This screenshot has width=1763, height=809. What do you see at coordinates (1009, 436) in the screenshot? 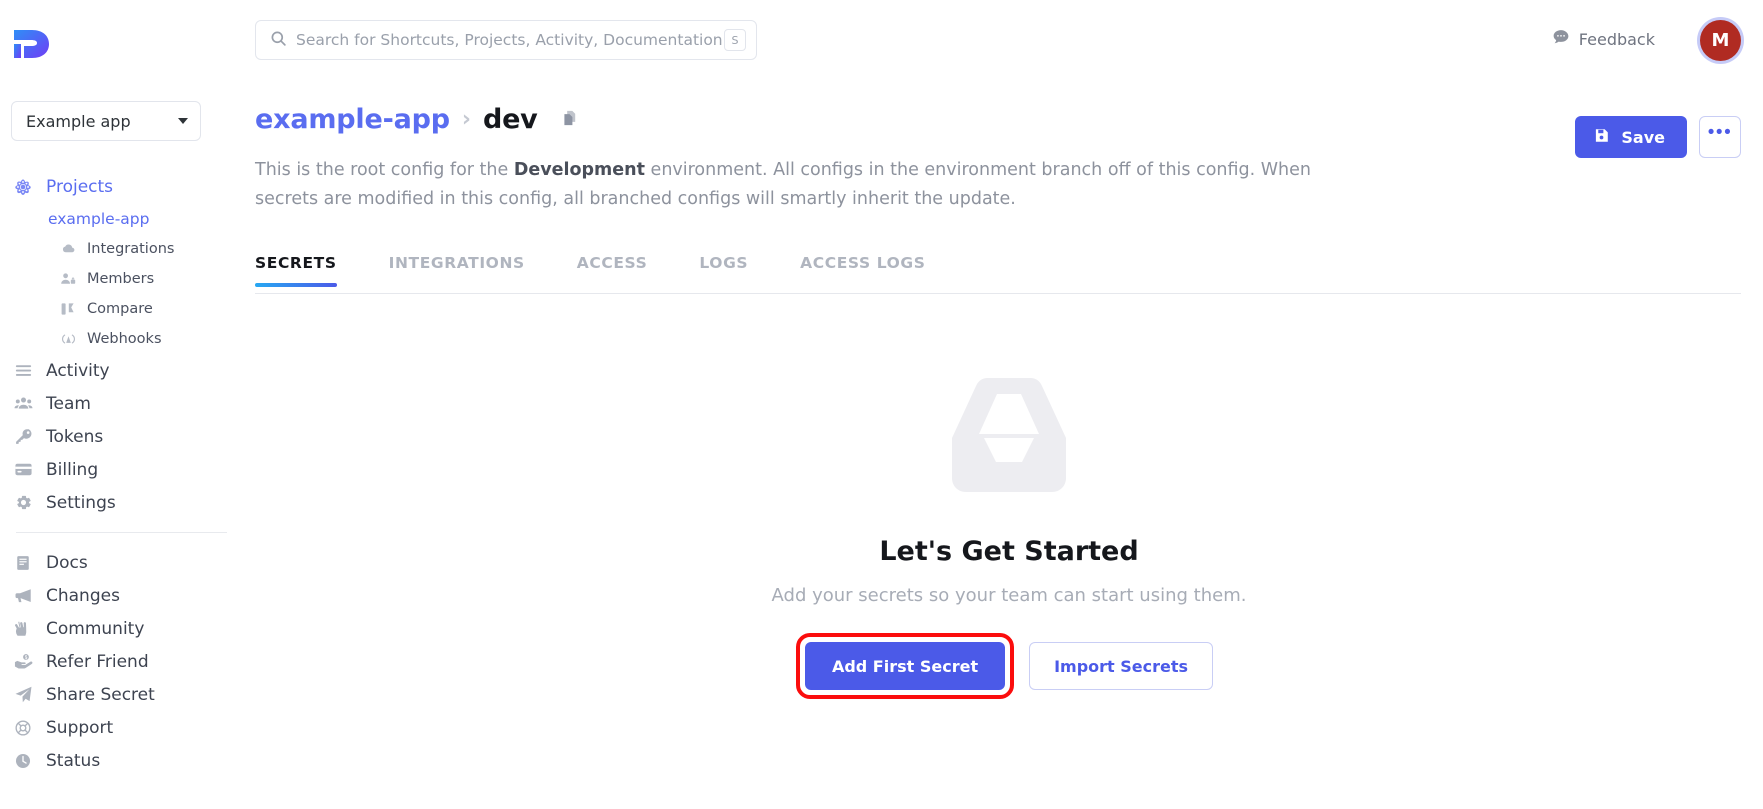
I see `inbox-tray-icon` at bounding box center [1009, 436].